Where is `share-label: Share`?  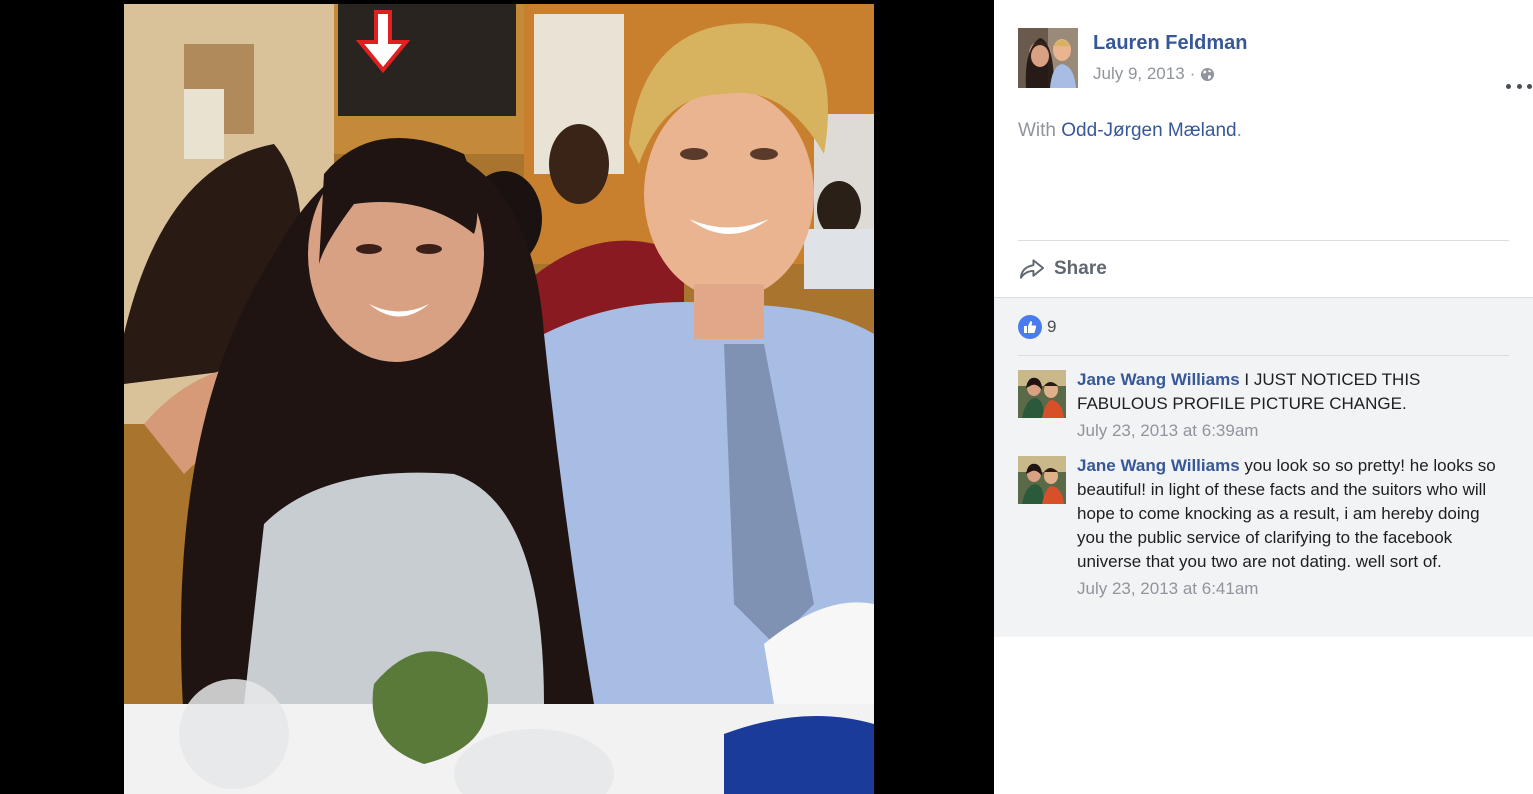
share-label: Share is located at coordinates (1080, 268).